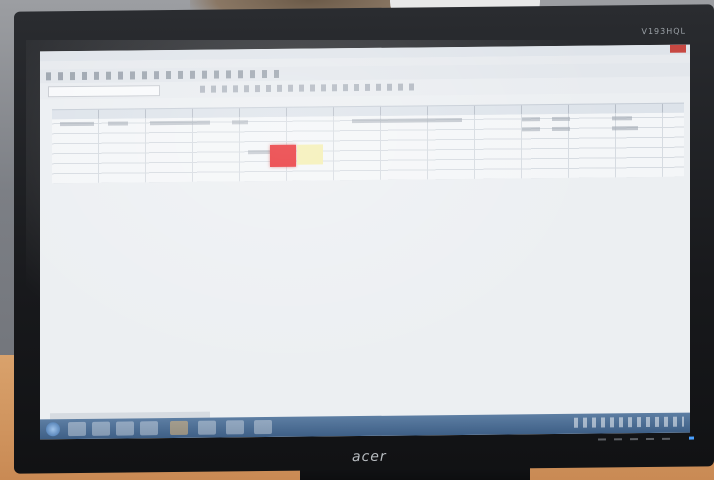 The width and height of the screenshot is (714, 480). Describe the element at coordinates (678, 48) in the screenshot. I see `close-icon` at that location.